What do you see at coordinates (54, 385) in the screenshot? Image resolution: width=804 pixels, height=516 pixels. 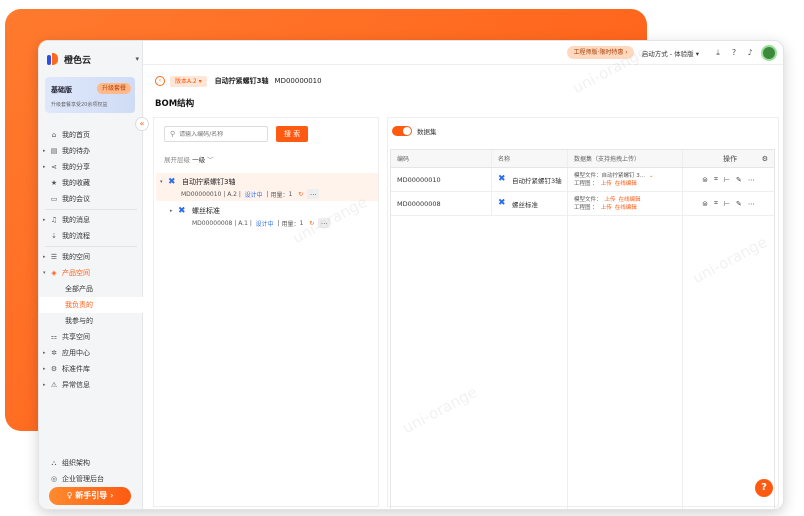 I see `warning-icon: ⚠` at bounding box center [54, 385].